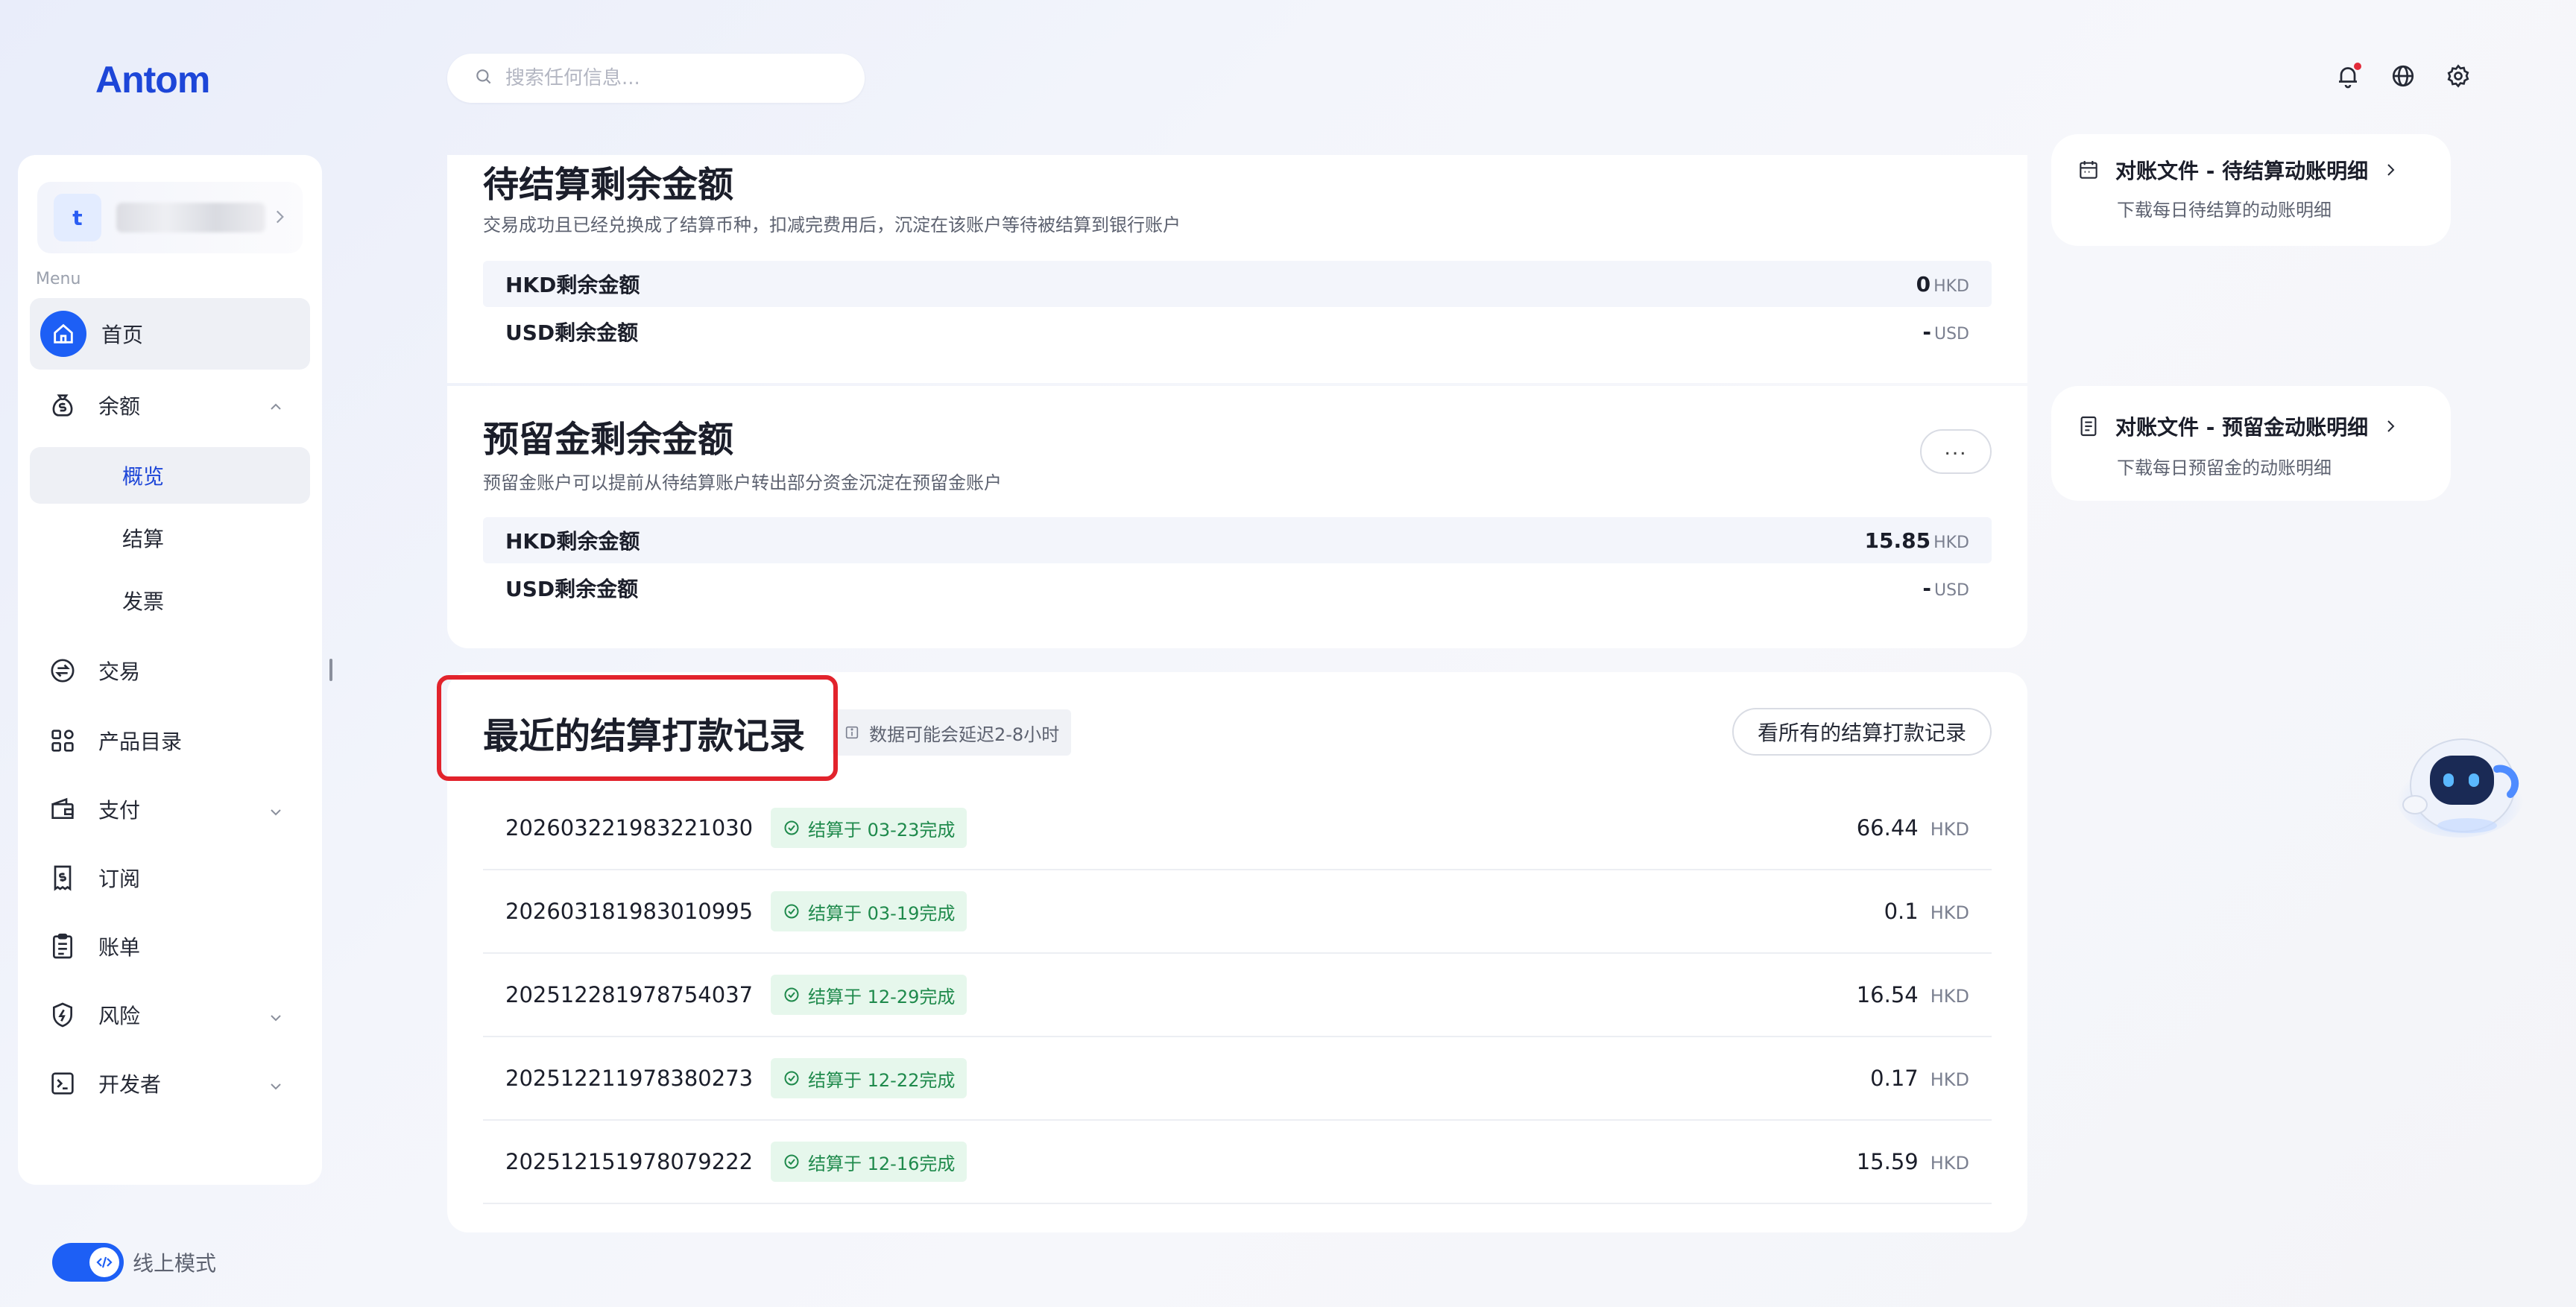  What do you see at coordinates (170, 600) in the screenshot?
I see `sidebar-item-invoice: 发票` at bounding box center [170, 600].